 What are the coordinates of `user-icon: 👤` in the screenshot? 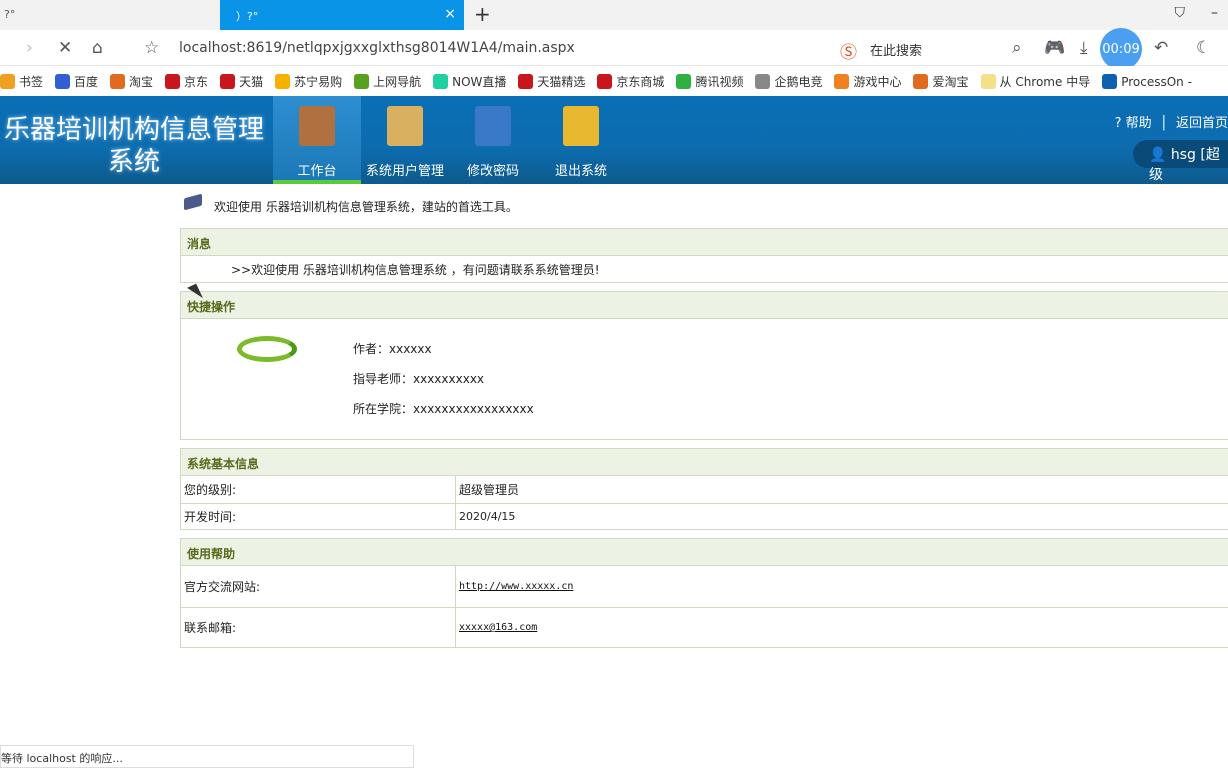 It's located at (1158, 155).